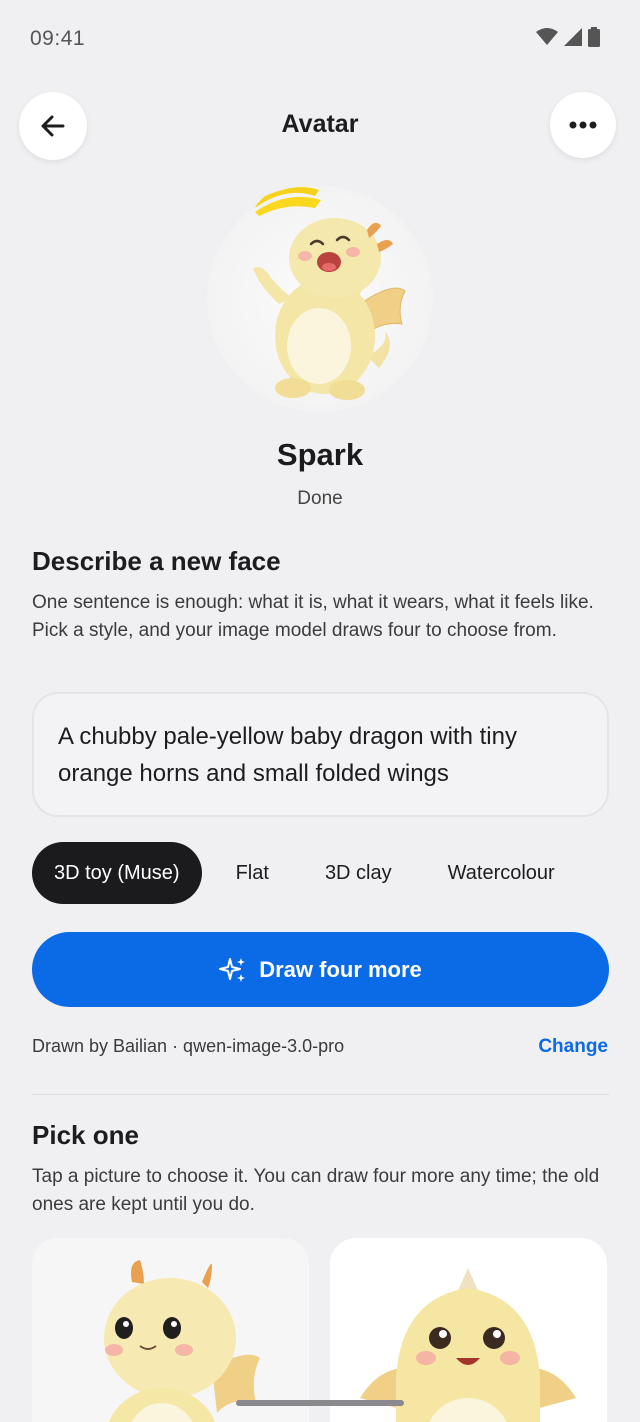  I want to click on style-chip-watercolour: Watercolour, so click(501, 873).